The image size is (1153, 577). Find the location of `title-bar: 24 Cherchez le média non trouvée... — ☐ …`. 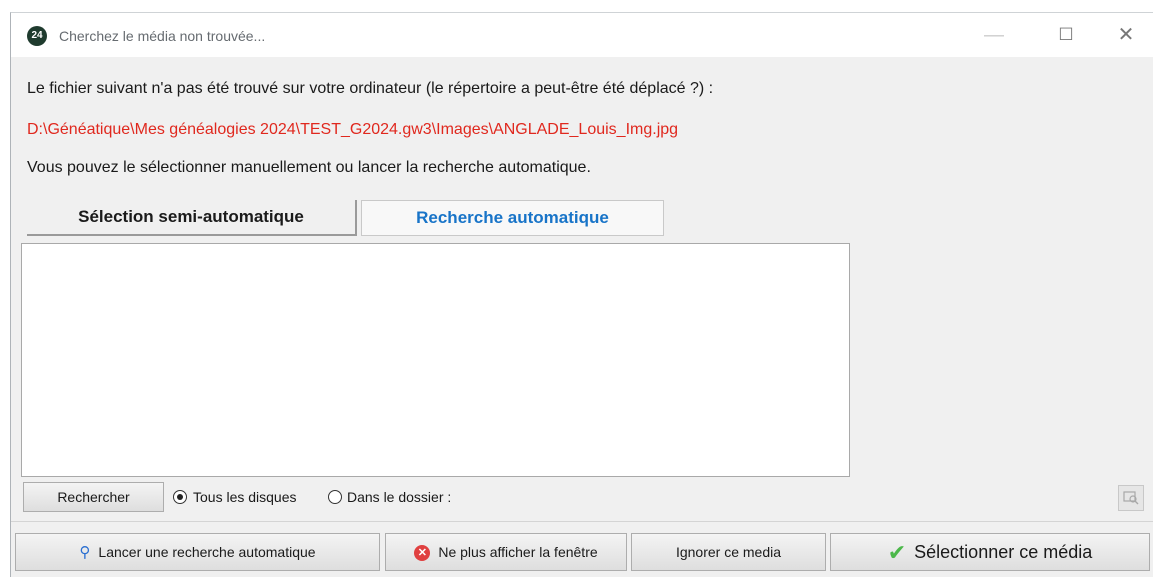

title-bar: 24 Cherchez le média non trouvée... — ☐ … is located at coordinates (582, 35).